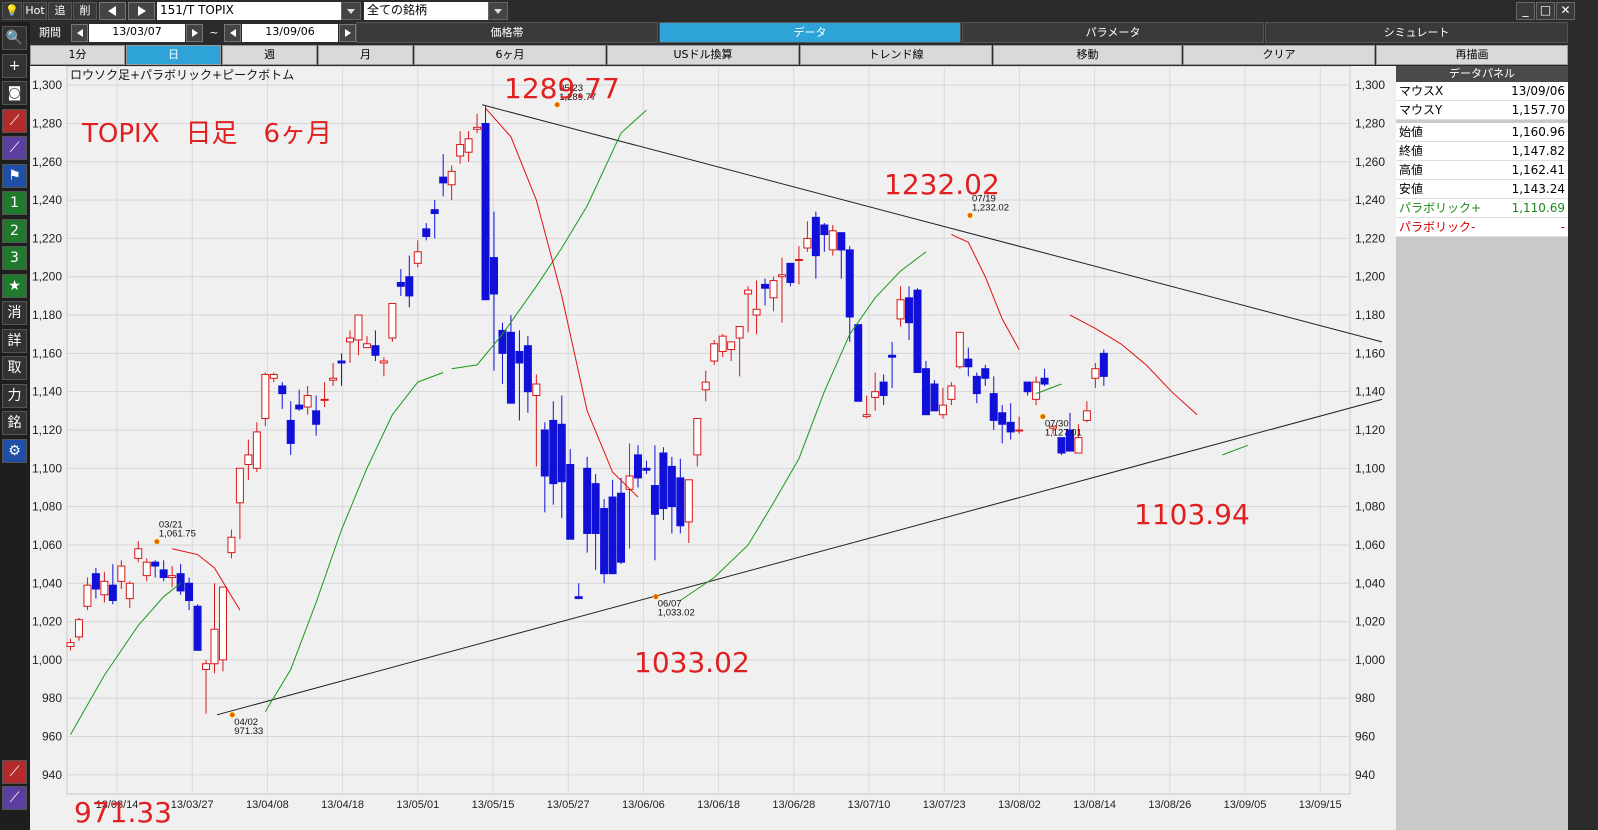 Image resolution: width=1598 pixels, height=830 pixels. Describe the element at coordinates (47, 85) in the screenshot. I see `y-tick-label: 1,300` at that location.